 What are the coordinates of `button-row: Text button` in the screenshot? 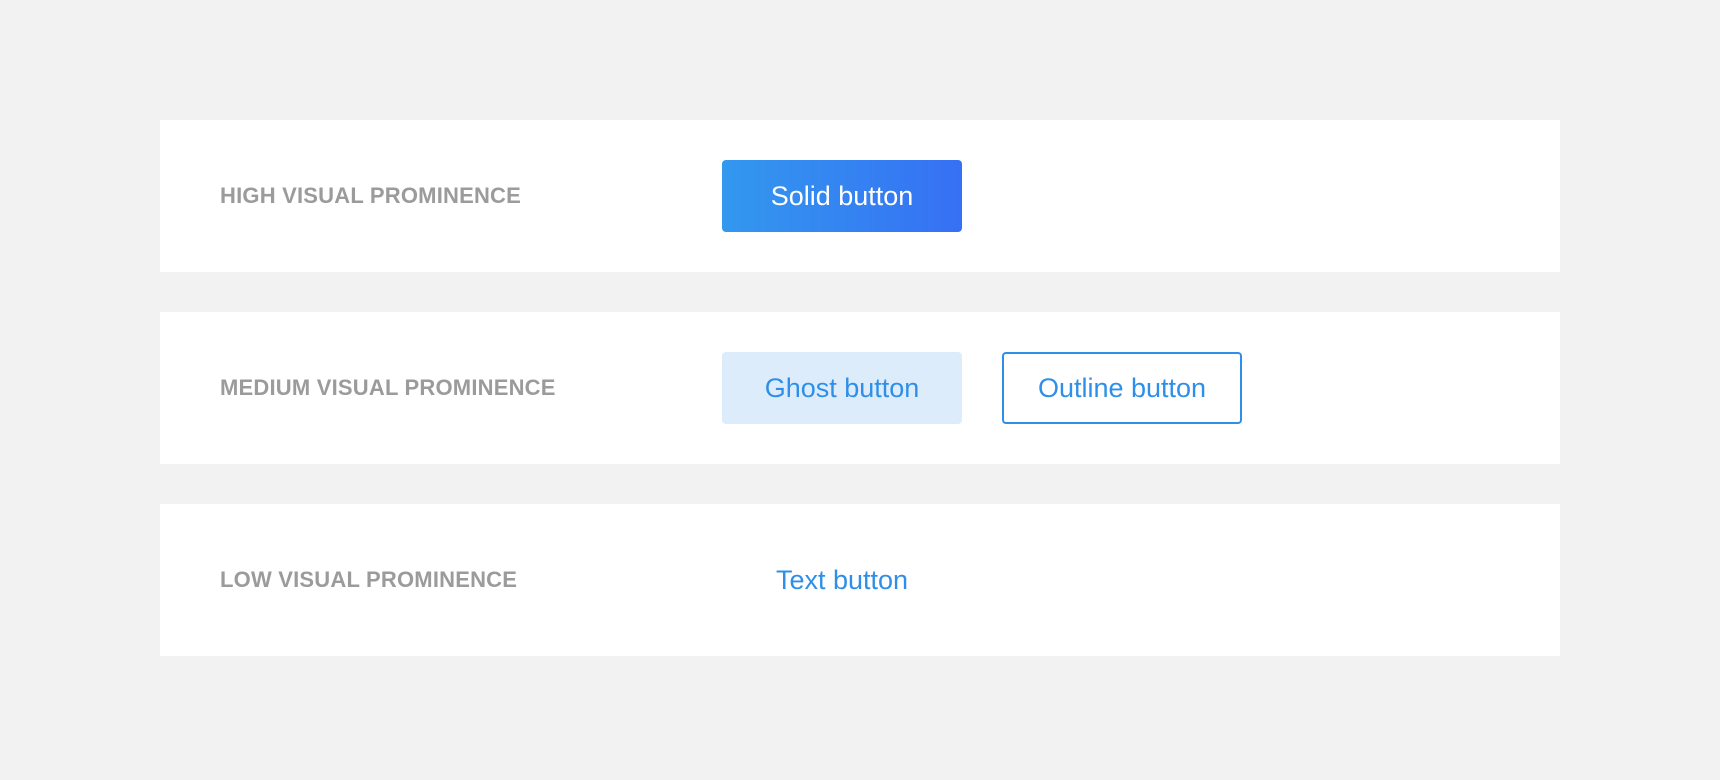 It's located at (842, 580).